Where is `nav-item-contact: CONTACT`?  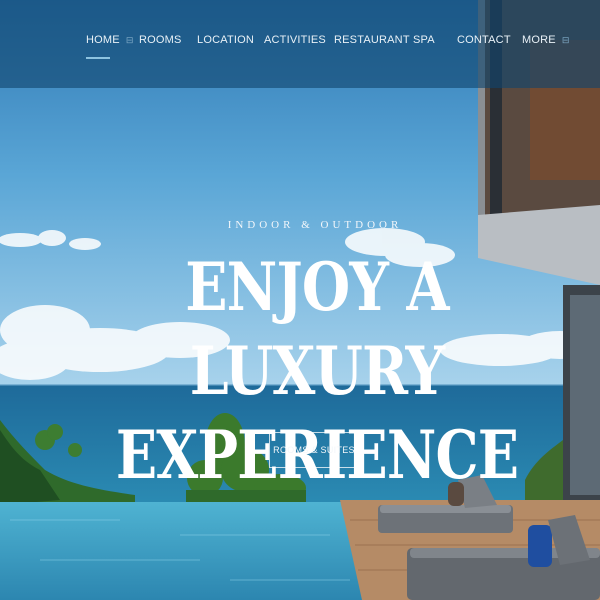
nav-item-contact: CONTACT is located at coordinates (484, 40).